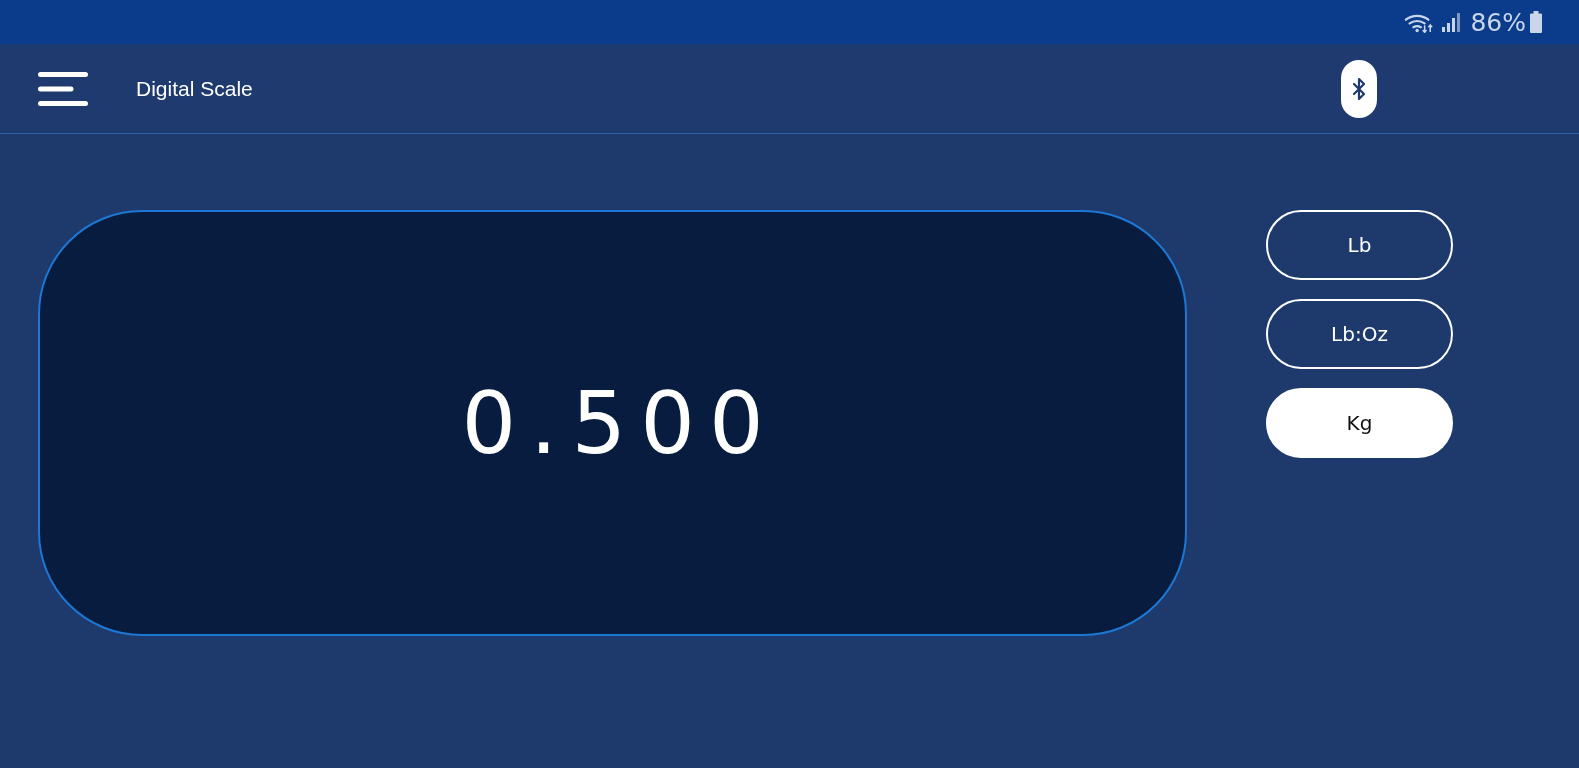 This screenshot has width=1579, height=768. What do you see at coordinates (1359, 245) in the screenshot?
I see `unit-button: Lb` at bounding box center [1359, 245].